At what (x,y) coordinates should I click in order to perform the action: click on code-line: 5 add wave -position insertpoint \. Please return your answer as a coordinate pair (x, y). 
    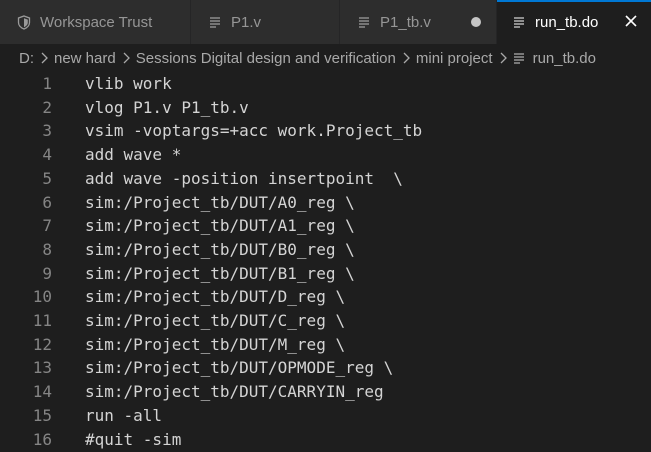
    Looking at the image, I should click on (325, 179).